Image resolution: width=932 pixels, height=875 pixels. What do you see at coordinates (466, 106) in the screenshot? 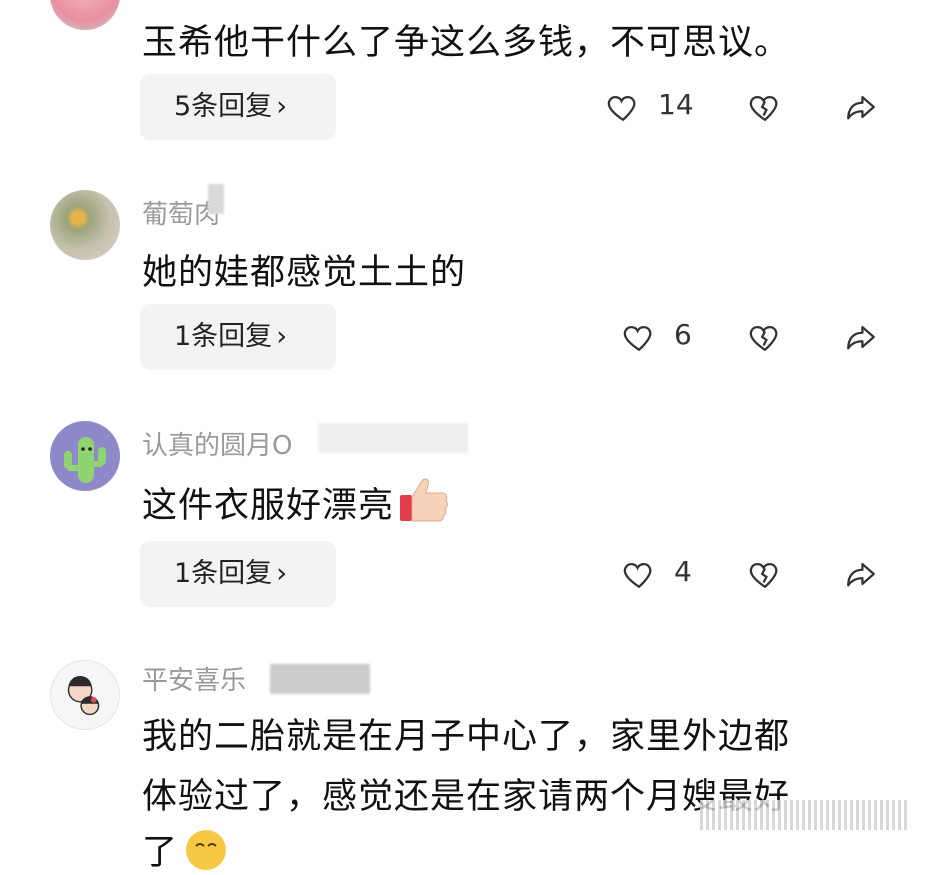
I see `comment-actions: 14` at bounding box center [466, 106].